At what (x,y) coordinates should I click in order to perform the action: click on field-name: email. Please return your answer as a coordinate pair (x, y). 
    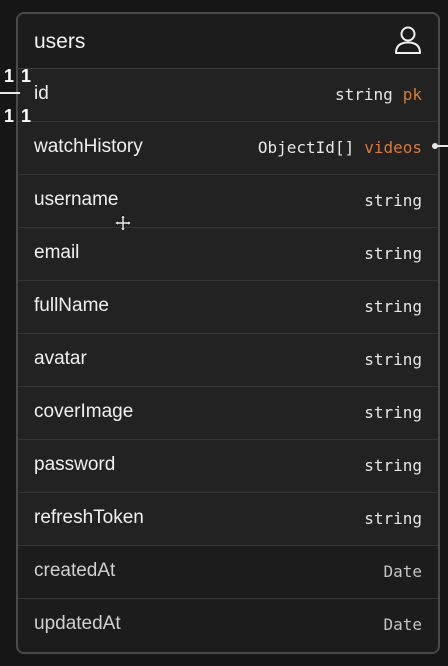
    Looking at the image, I should click on (57, 252).